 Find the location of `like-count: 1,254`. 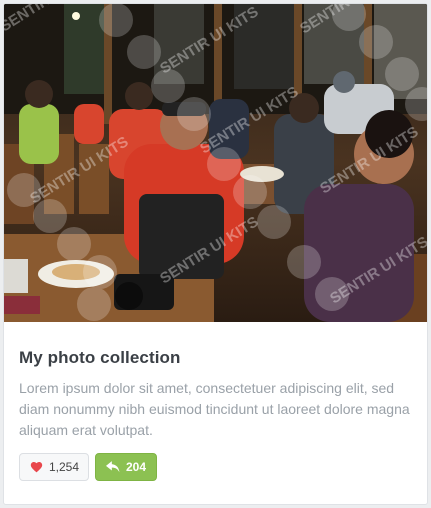

like-count: 1,254 is located at coordinates (64, 467).